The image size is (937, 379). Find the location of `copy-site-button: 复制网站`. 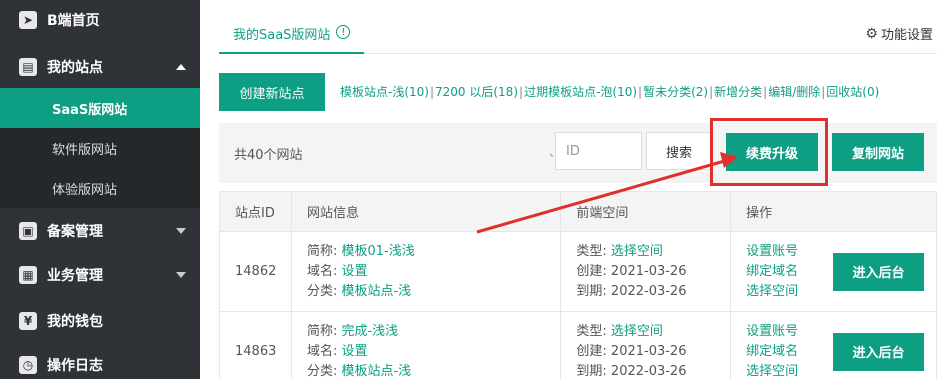

copy-site-button: 复制网站 is located at coordinates (878, 152).